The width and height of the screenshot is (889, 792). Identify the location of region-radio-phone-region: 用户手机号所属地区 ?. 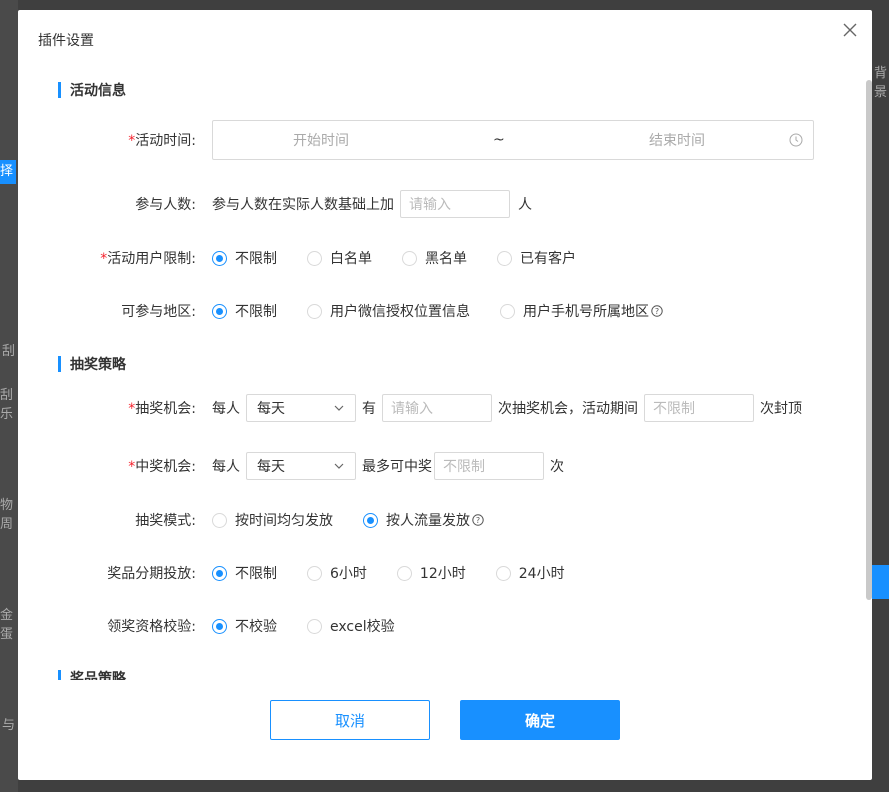
(581, 311).